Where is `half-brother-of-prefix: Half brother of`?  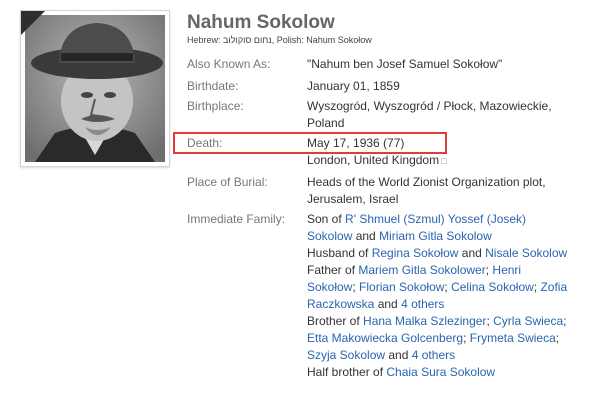
half-brother-of-prefix: Half brother of is located at coordinates (347, 372).